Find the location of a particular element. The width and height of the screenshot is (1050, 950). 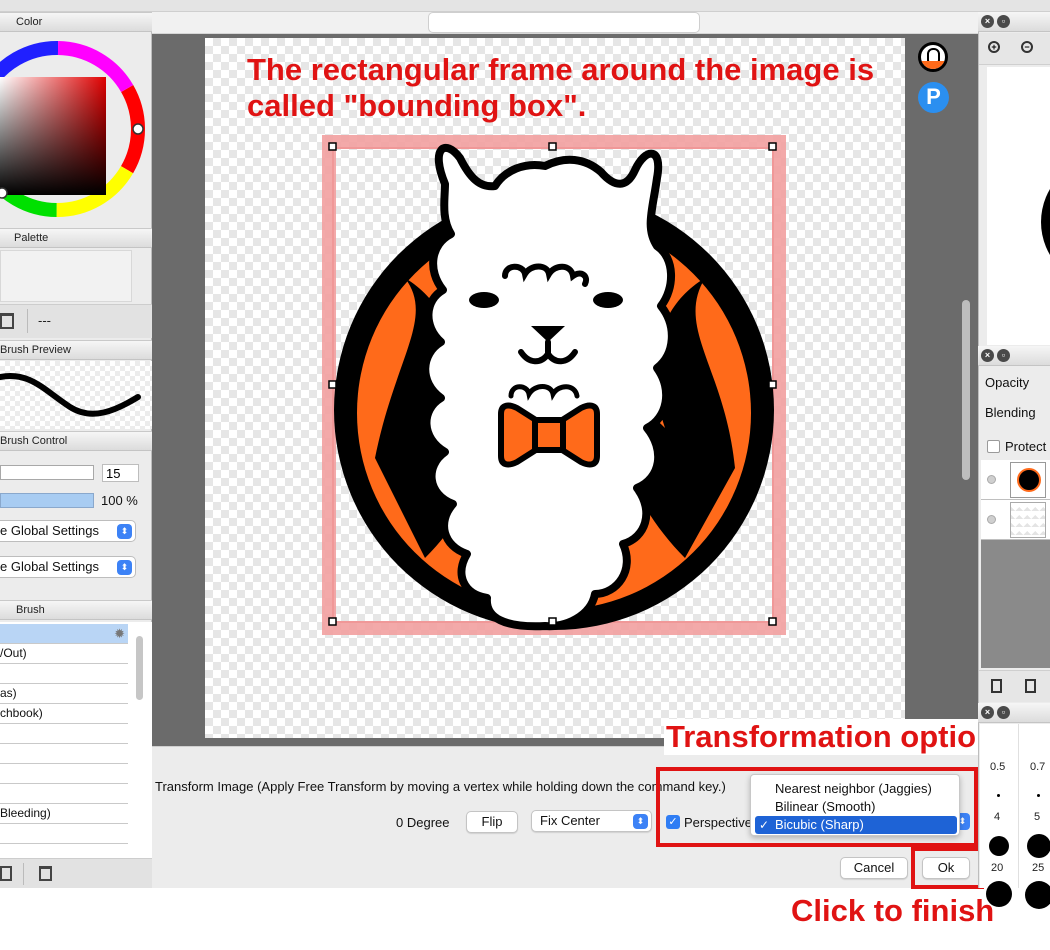

annotation-box-options is located at coordinates (817, 807).